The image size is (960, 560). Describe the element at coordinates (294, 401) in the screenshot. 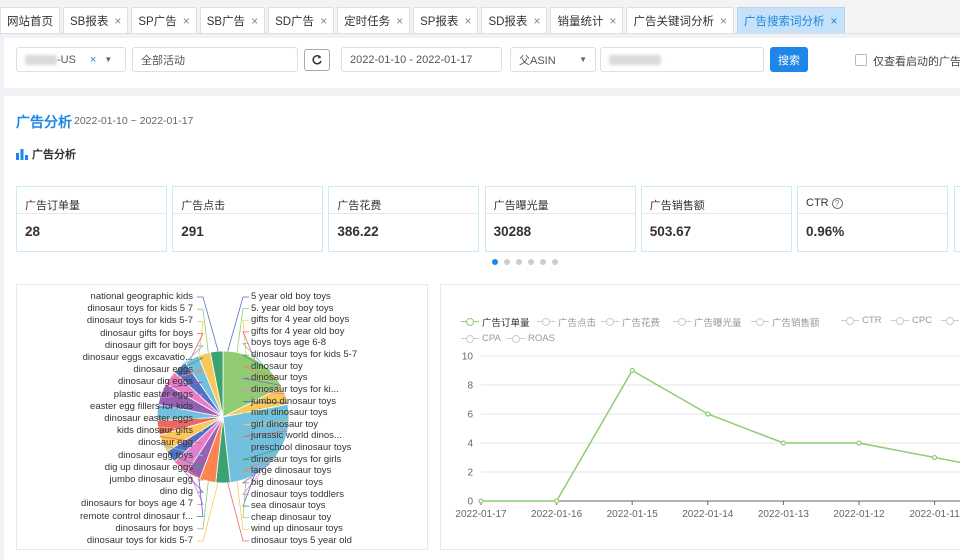

I see `pie-label: jumbo dinosaur toys` at that location.